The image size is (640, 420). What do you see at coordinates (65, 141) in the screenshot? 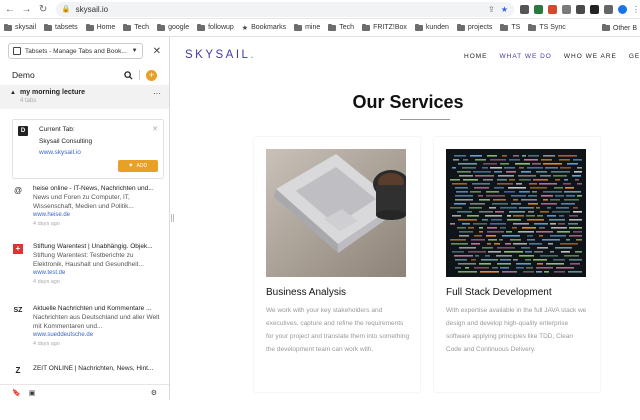
I see `current-tab-title: Skysail Consulting` at bounding box center [65, 141].